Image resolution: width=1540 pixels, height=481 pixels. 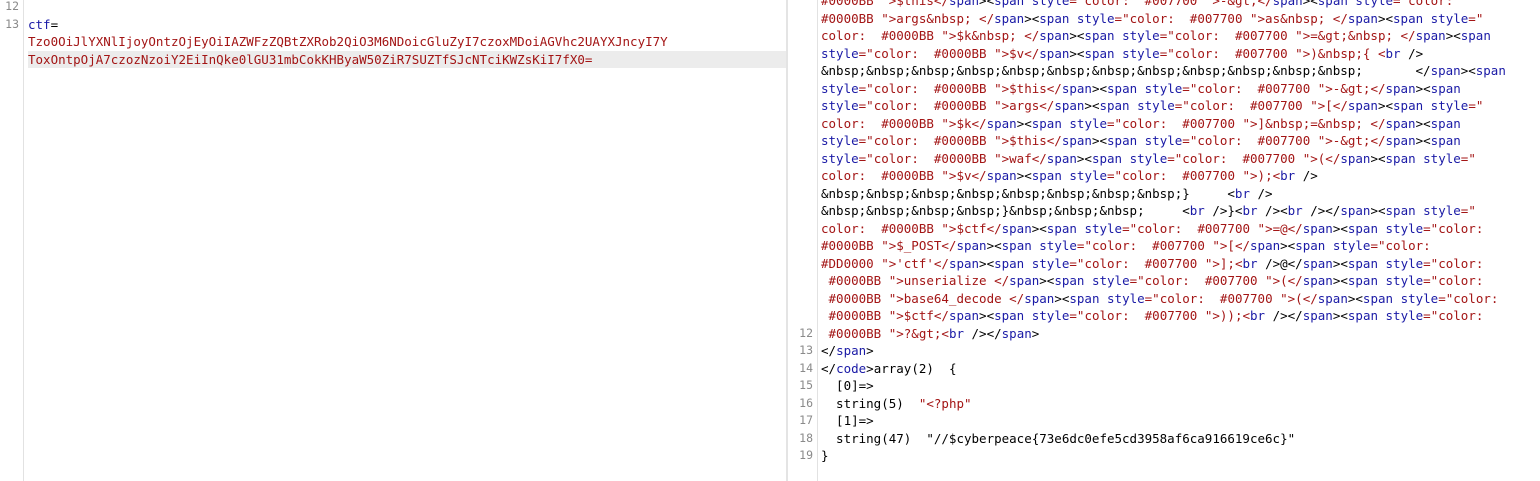 I want to click on code-line: </span>, so click(x=1180, y=351).